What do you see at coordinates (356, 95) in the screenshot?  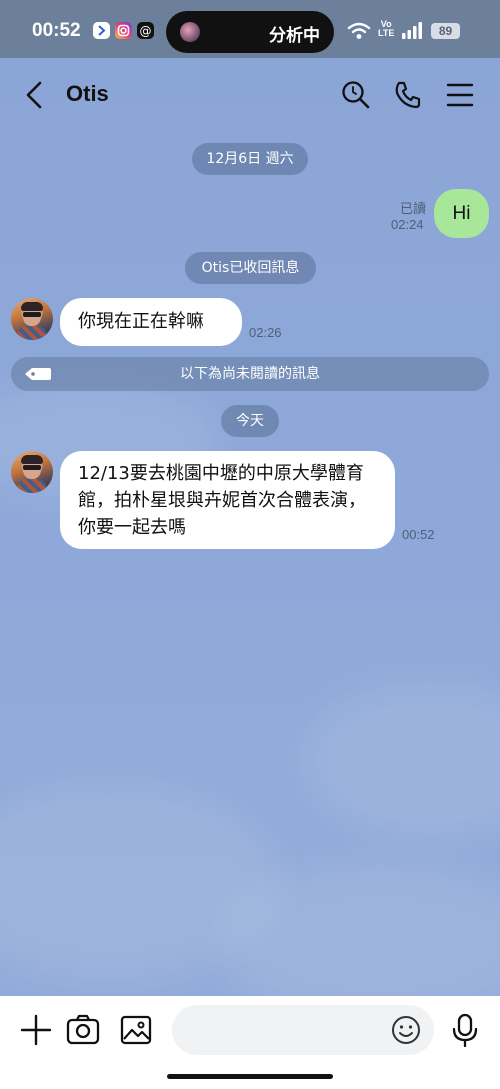 I see `search-icon` at bounding box center [356, 95].